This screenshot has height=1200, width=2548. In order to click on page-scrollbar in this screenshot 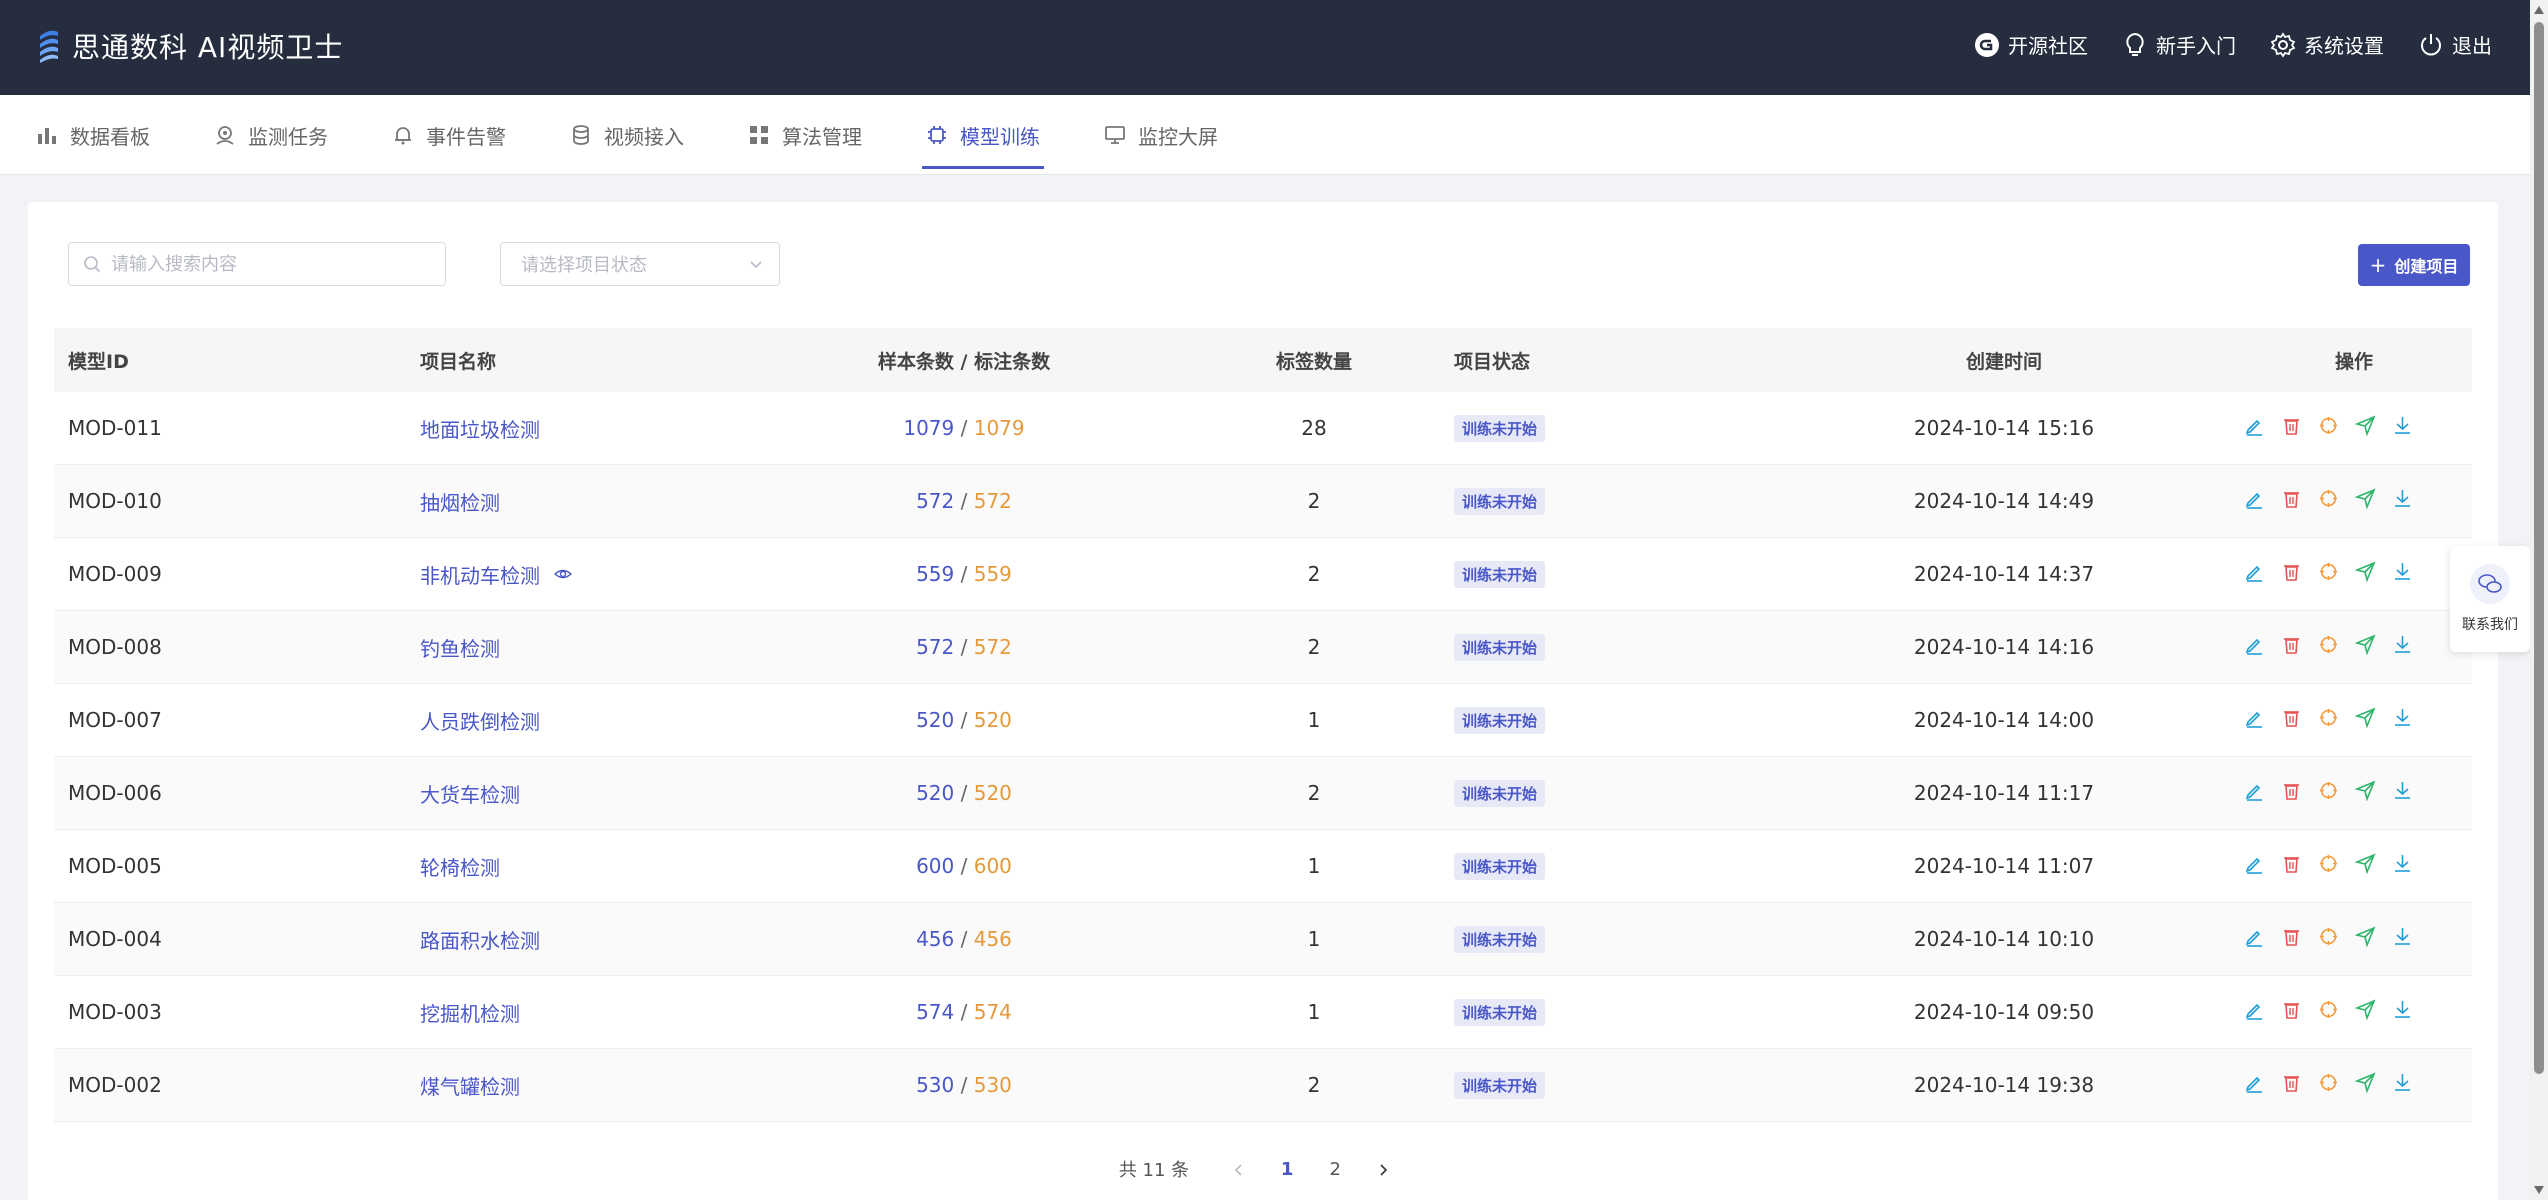, I will do `click(2539, 600)`.